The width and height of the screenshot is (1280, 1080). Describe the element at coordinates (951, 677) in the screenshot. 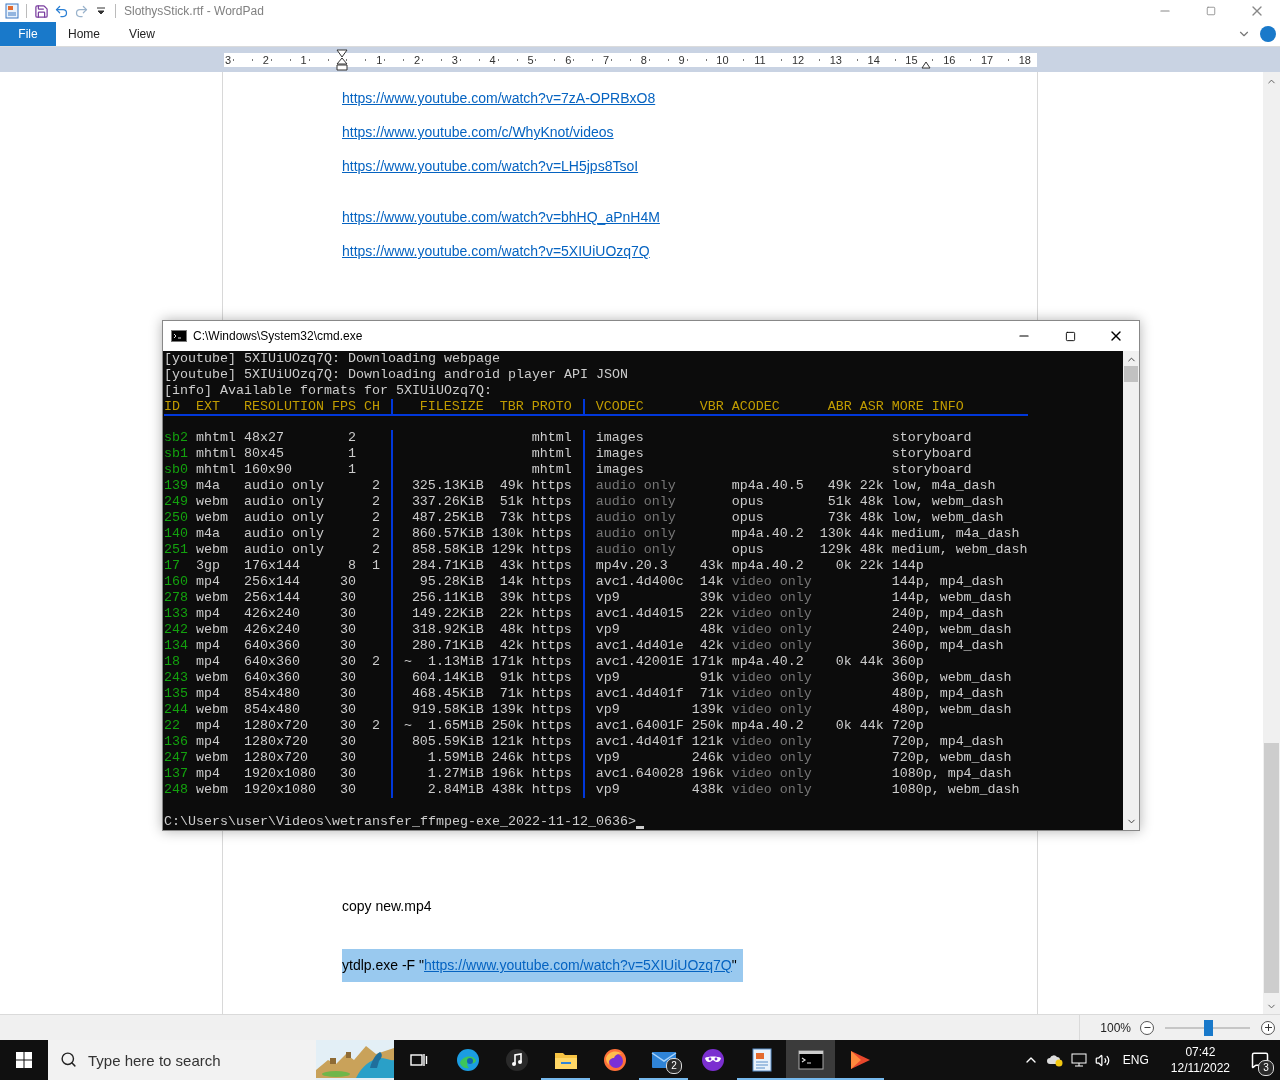

I see `more-info-value: 360p, webm_dash` at that location.